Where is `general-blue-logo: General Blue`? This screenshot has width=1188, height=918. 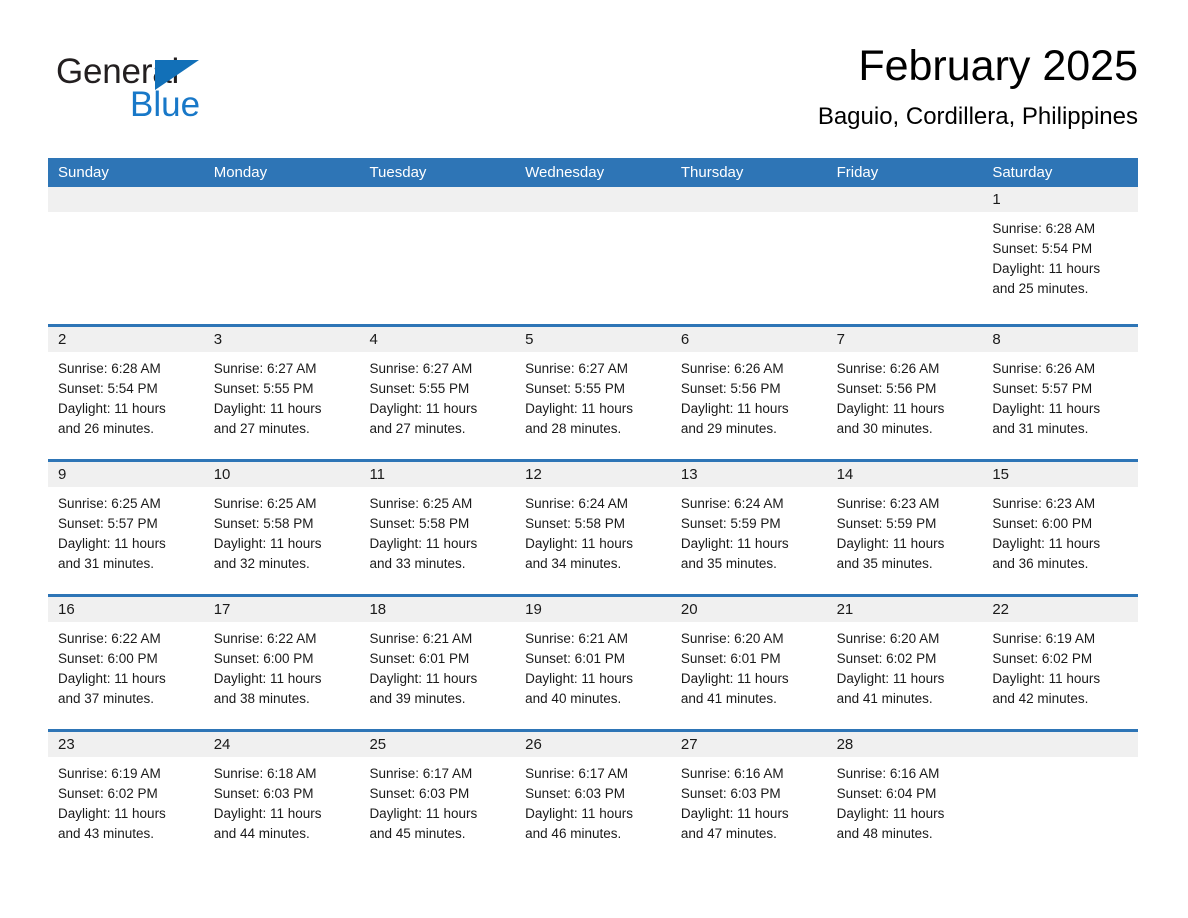 general-blue-logo: General Blue is located at coordinates (156, 89).